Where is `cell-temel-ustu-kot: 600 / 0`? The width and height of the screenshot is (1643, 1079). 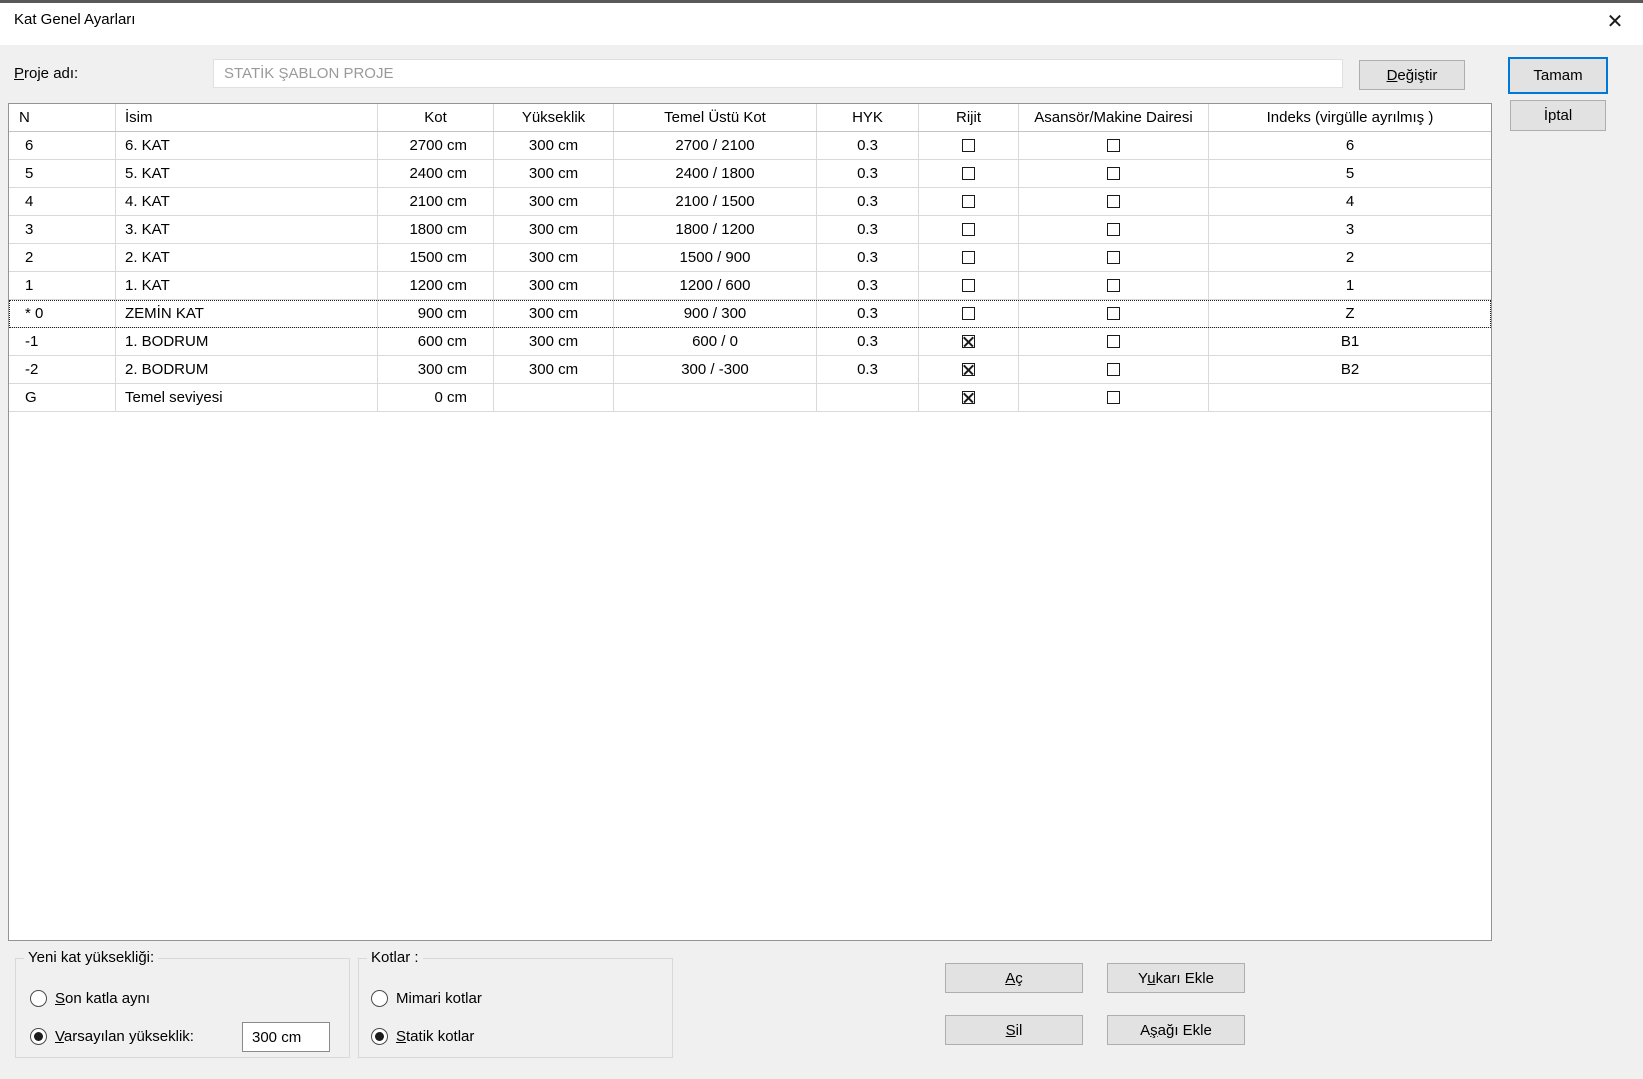 cell-temel-ustu-kot: 600 / 0 is located at coordinates (715, 341).